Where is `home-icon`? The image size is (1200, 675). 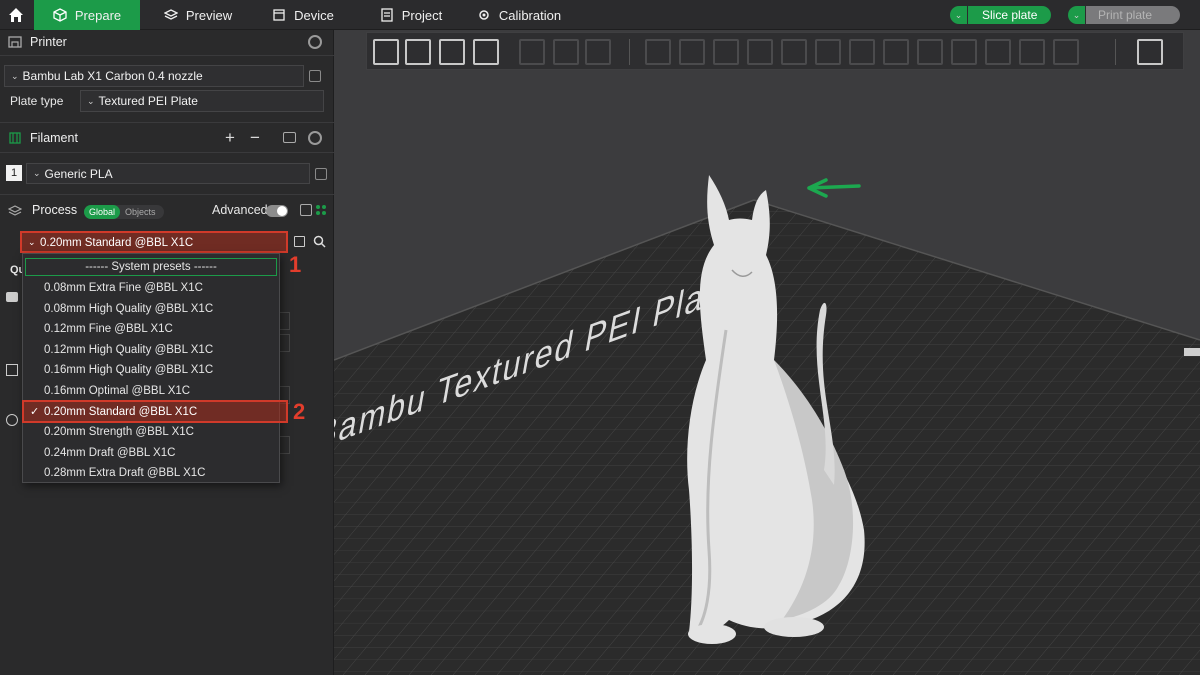
home-icon is located at coordinates (16, 15).